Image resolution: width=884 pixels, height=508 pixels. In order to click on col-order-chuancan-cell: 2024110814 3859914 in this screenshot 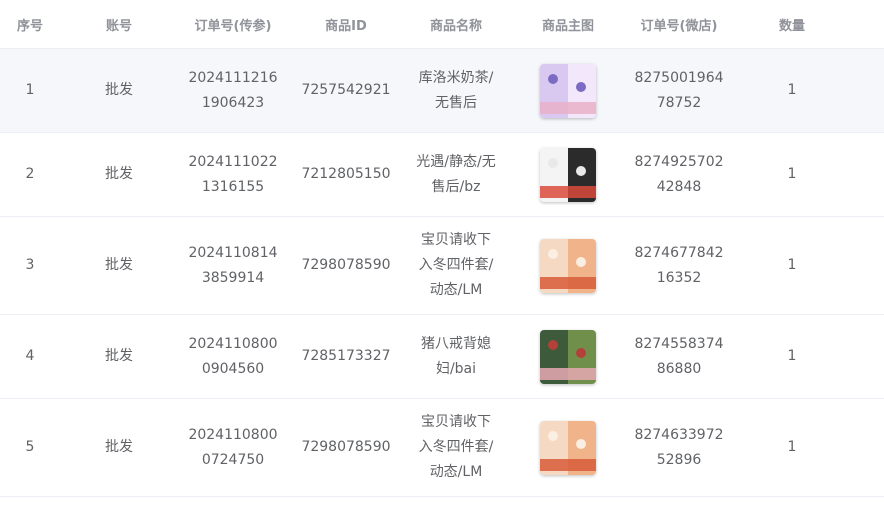, I will do `click(233, 265)`.